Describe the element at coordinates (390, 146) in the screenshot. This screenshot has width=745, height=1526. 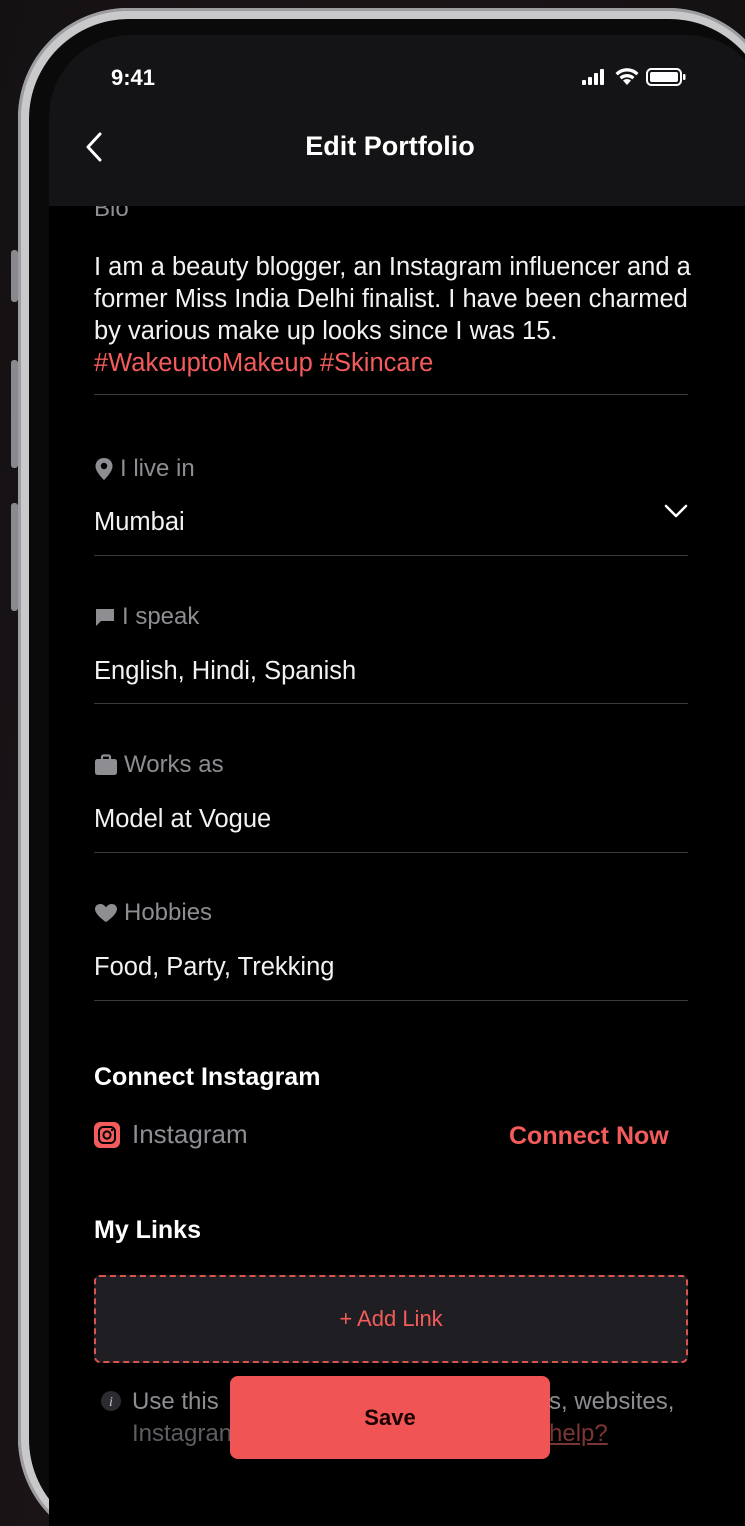
I see `page-title: Edit Portfolio` at that location.